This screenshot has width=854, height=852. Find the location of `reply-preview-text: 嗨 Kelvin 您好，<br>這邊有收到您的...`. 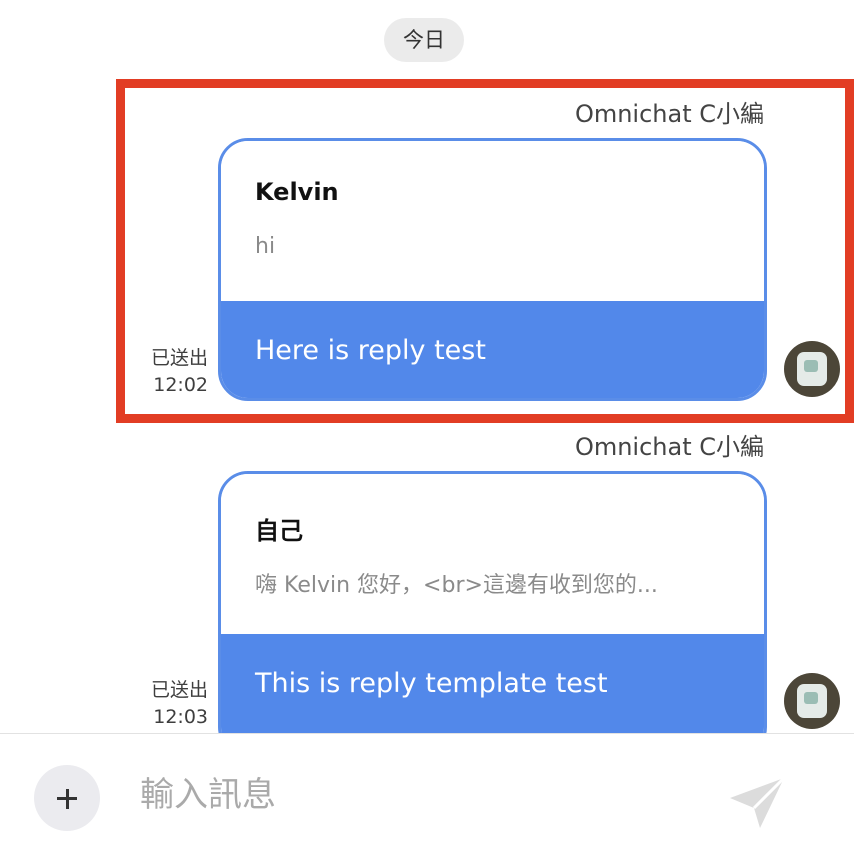

reply-preview-text: 嗨 Kelvin 您好，<br>這邊有收到您的... is located at coordinates (456, 585).